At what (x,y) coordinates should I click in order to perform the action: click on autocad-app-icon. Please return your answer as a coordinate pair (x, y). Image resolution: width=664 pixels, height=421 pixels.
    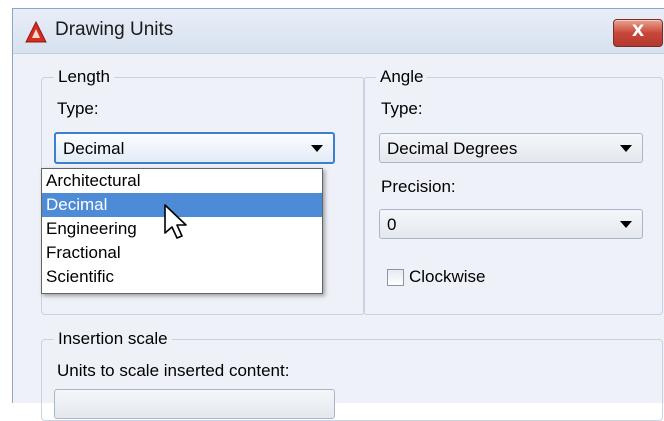
    Looking at the image, I should click on (36, 32).